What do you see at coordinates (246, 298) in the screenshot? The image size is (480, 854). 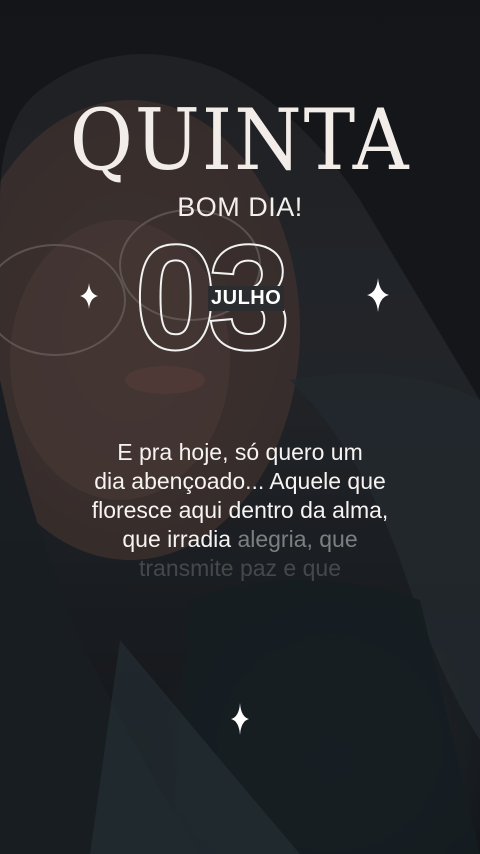 I see `month-label: JULHO` at bounding box center [246, 298].